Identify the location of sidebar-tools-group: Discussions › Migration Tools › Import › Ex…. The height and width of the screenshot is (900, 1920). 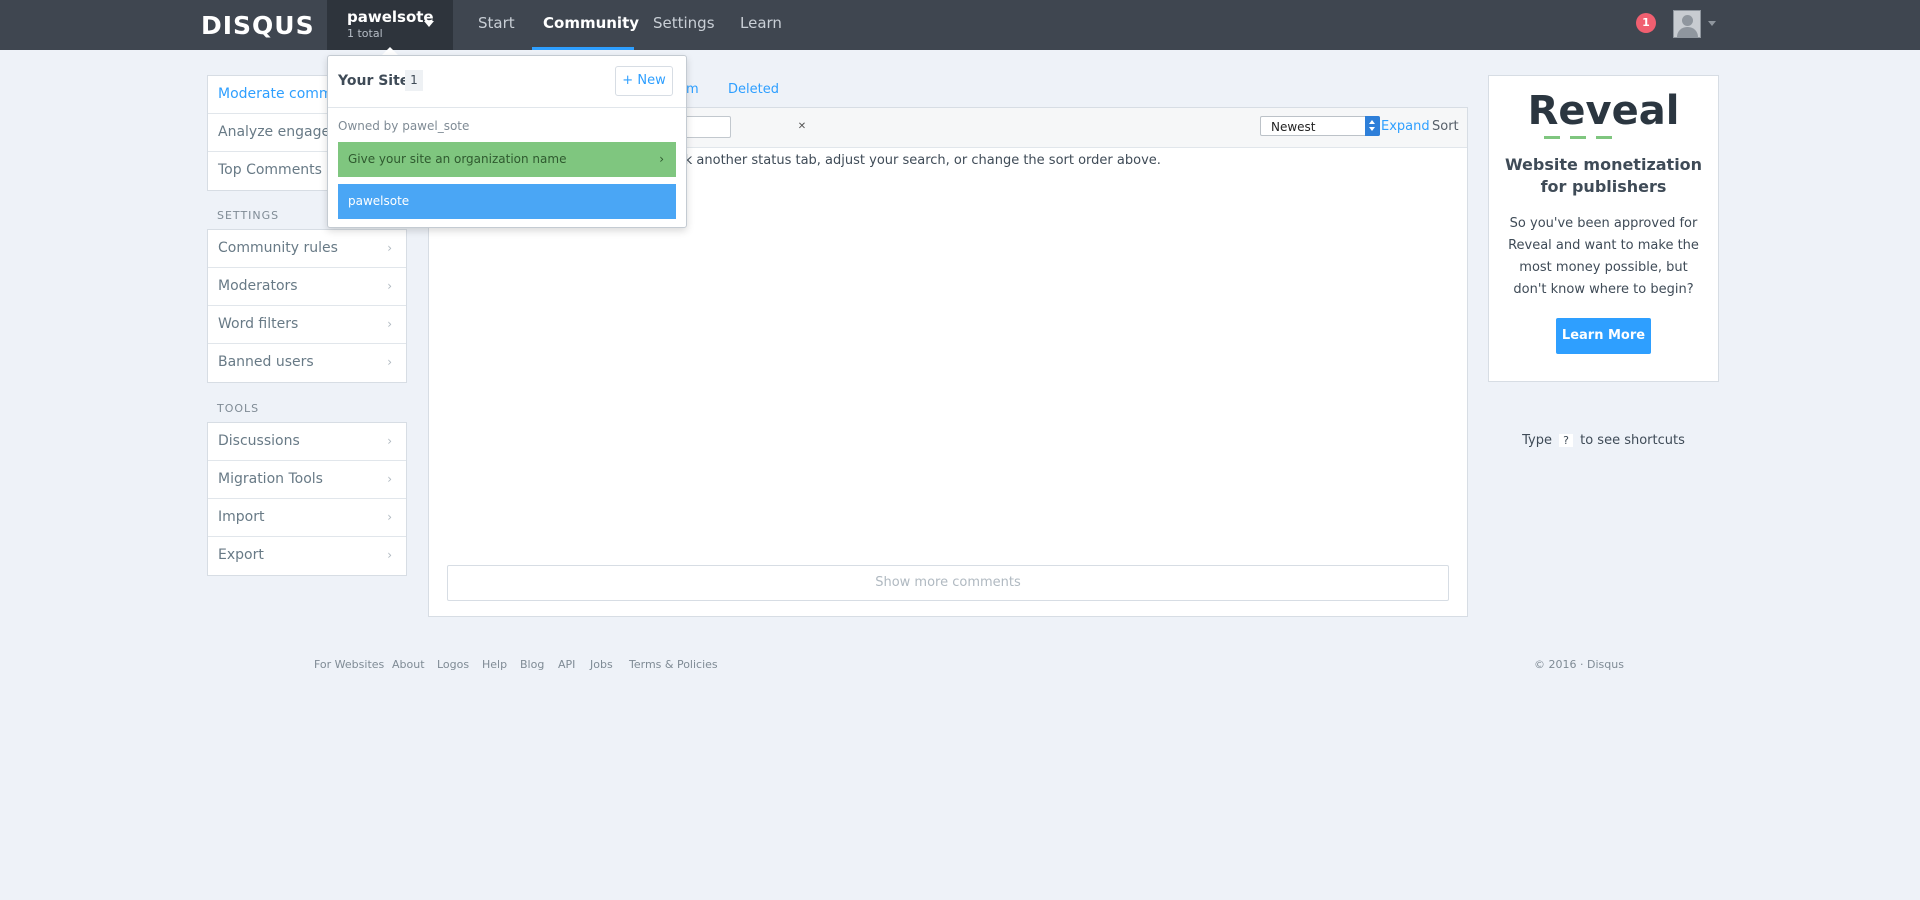
(307, 499).